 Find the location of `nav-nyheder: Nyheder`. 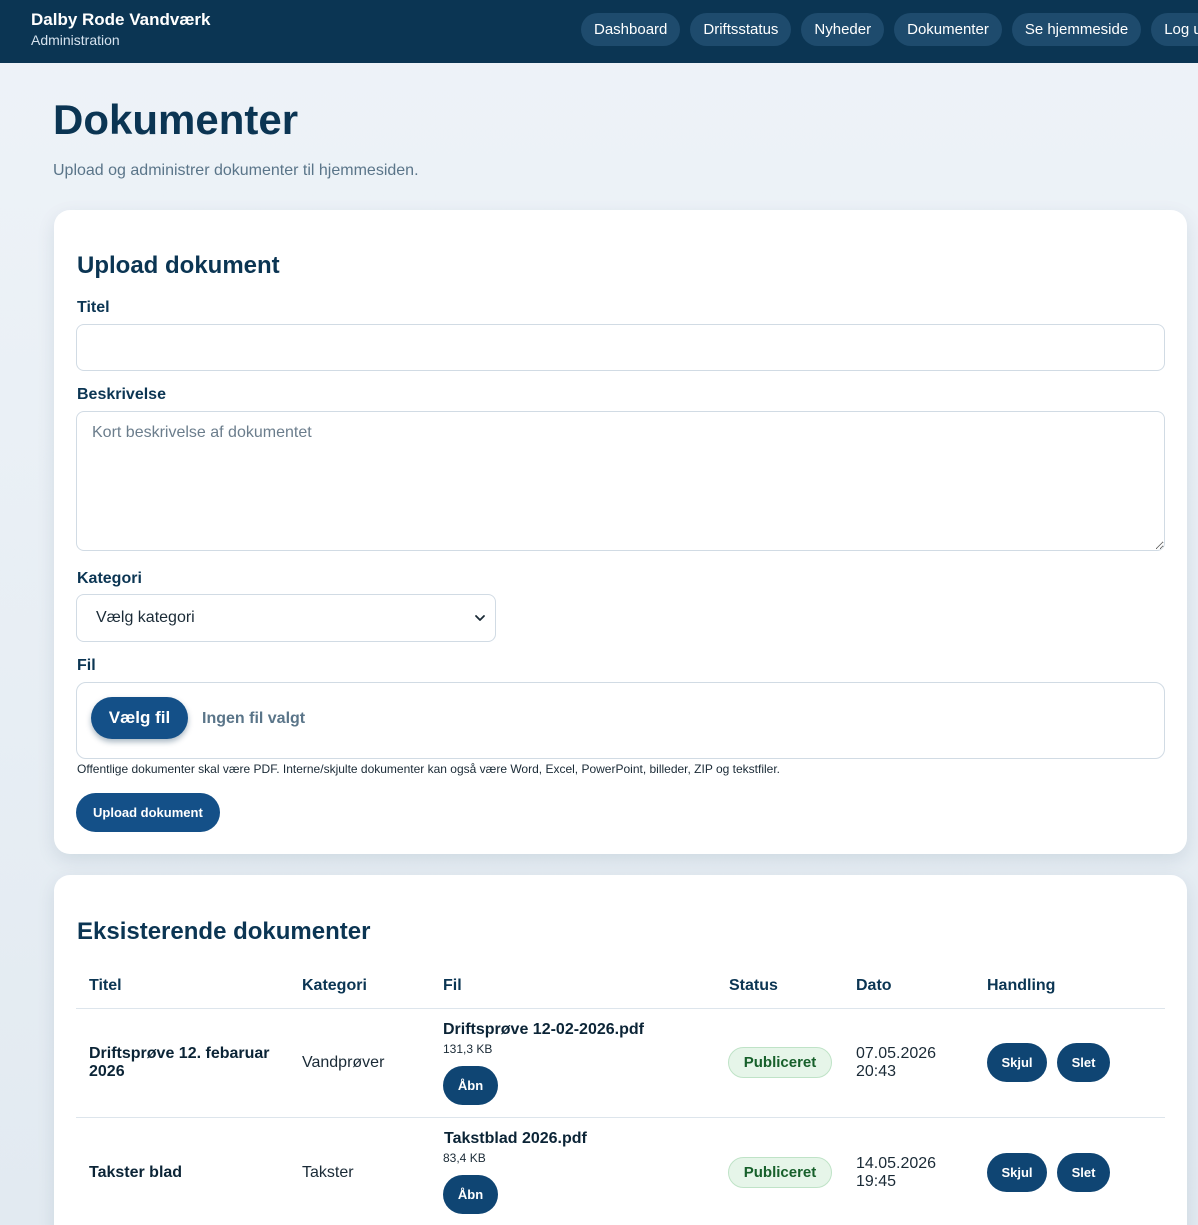

nav-nyheder: Nyheder is located at coordinates (843, 29).